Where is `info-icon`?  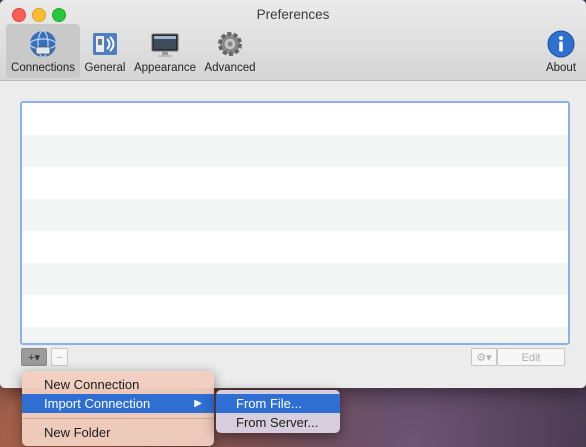
info-icon is located at coordinates (561, 44).